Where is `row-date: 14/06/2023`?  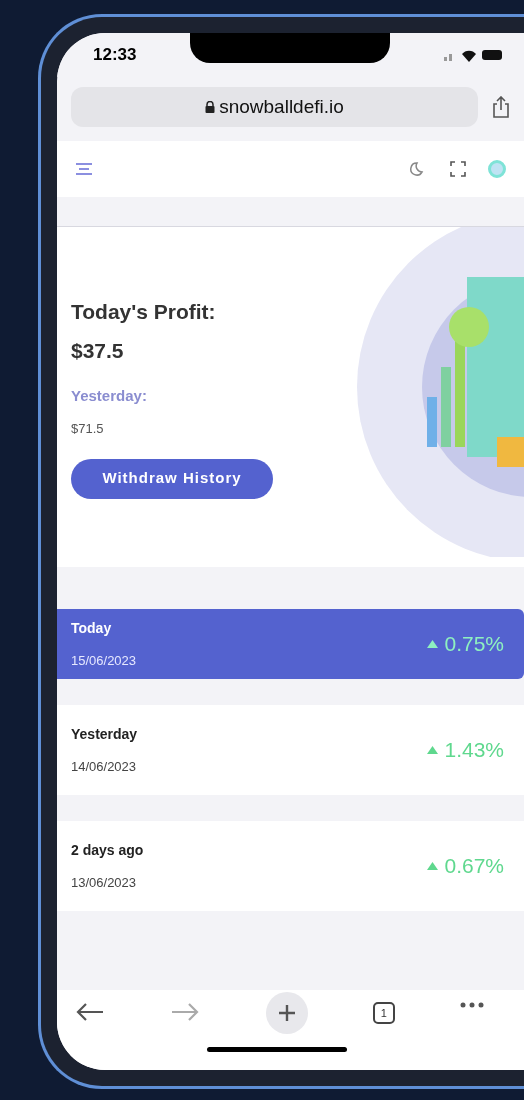 row-date: 14/06/2023 is located at coordinates (104, 766).